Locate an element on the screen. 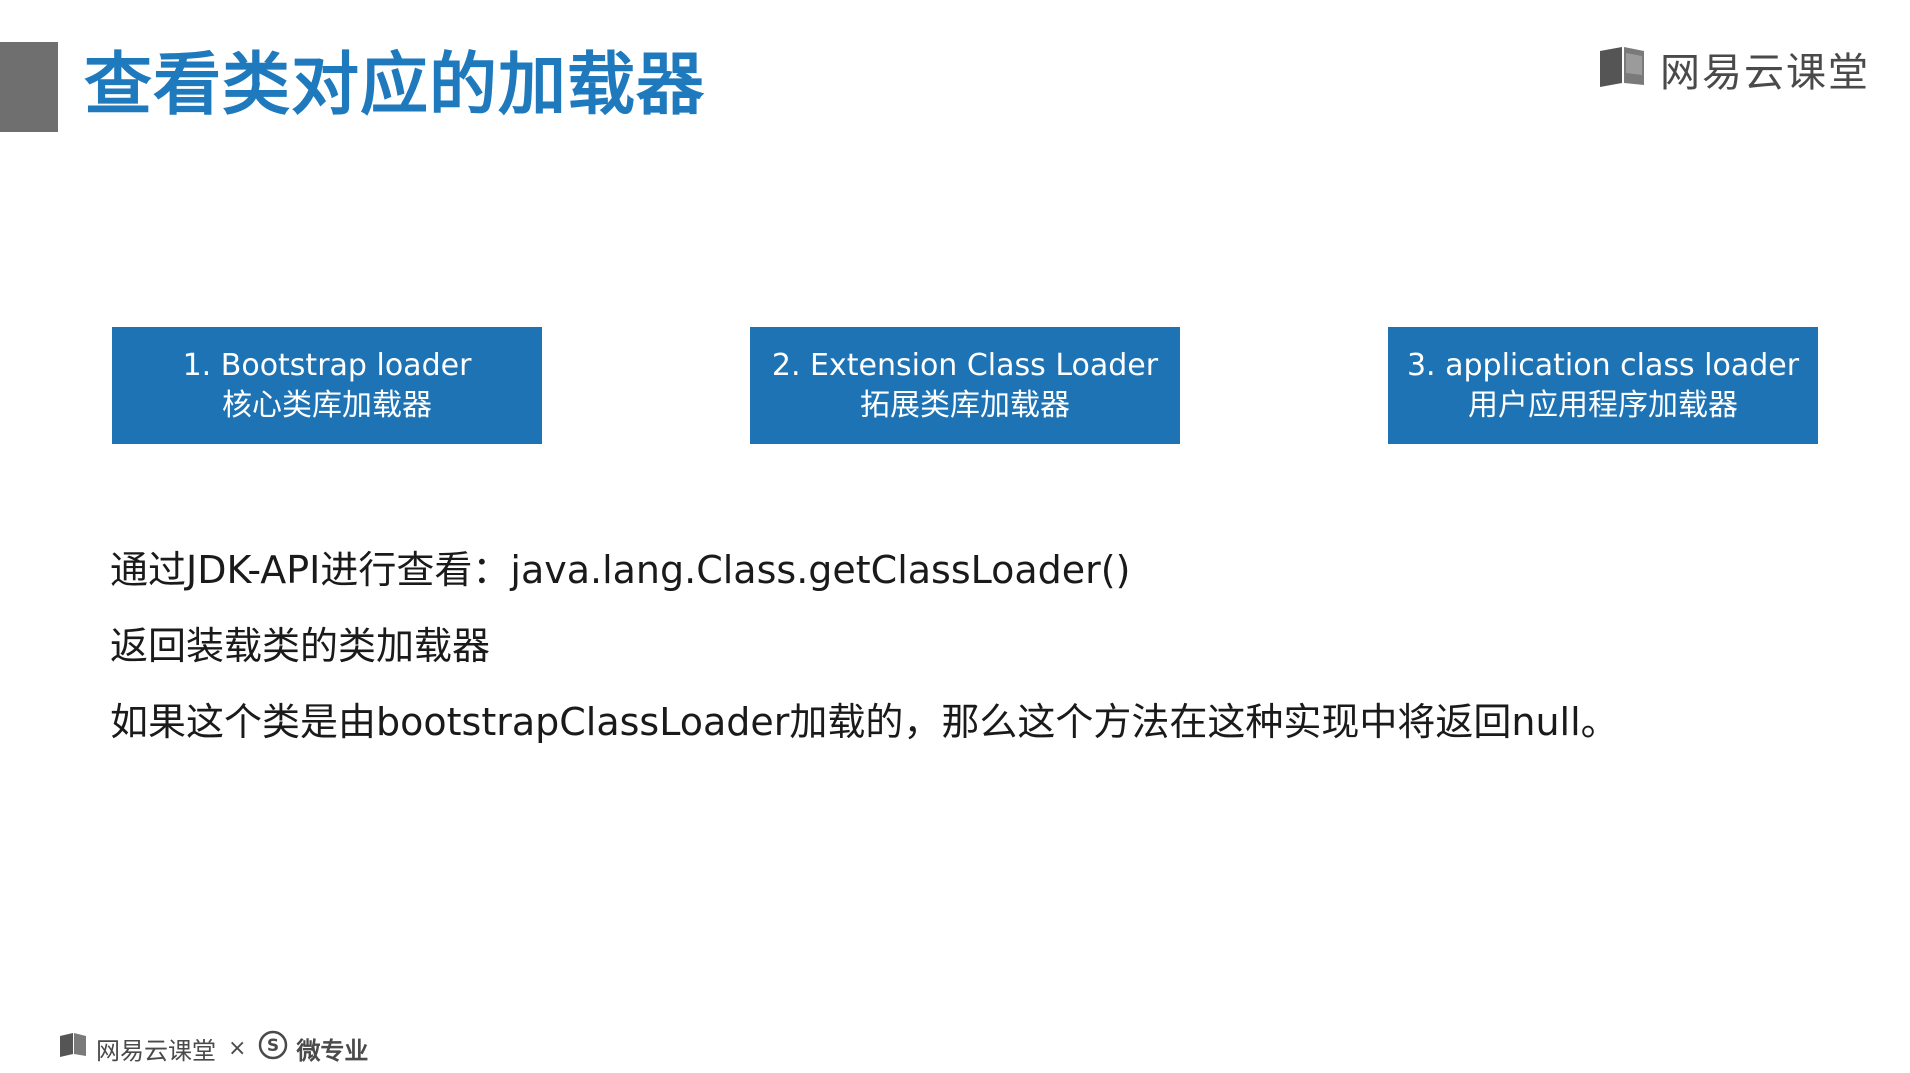 The image size is (1910, 1073). loader-box-subtitle: 拓展类库加载器 is located at coordinates (965, 405).